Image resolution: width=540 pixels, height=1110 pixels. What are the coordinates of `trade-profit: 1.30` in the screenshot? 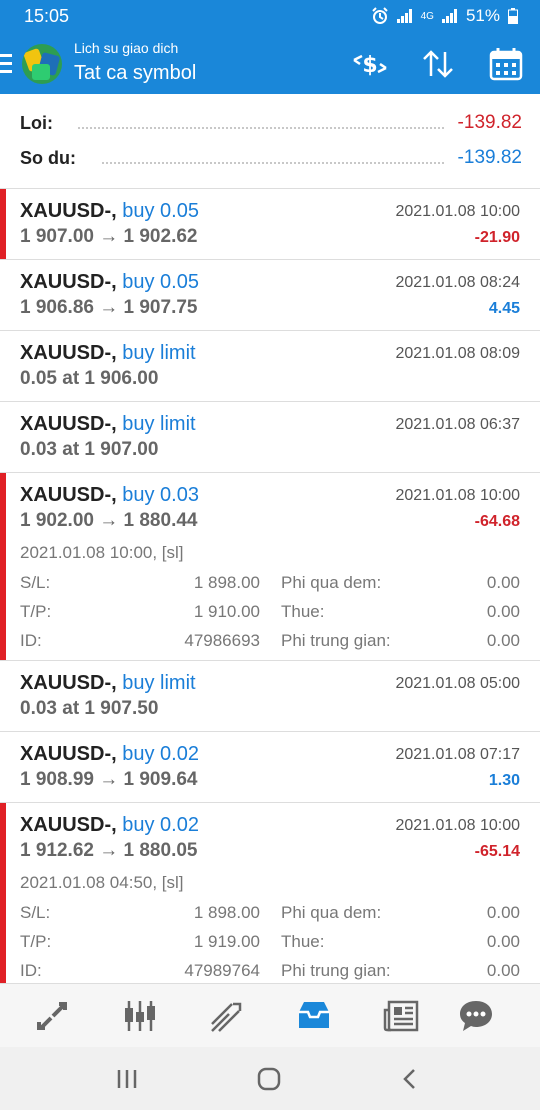 It's located at (504, 780).